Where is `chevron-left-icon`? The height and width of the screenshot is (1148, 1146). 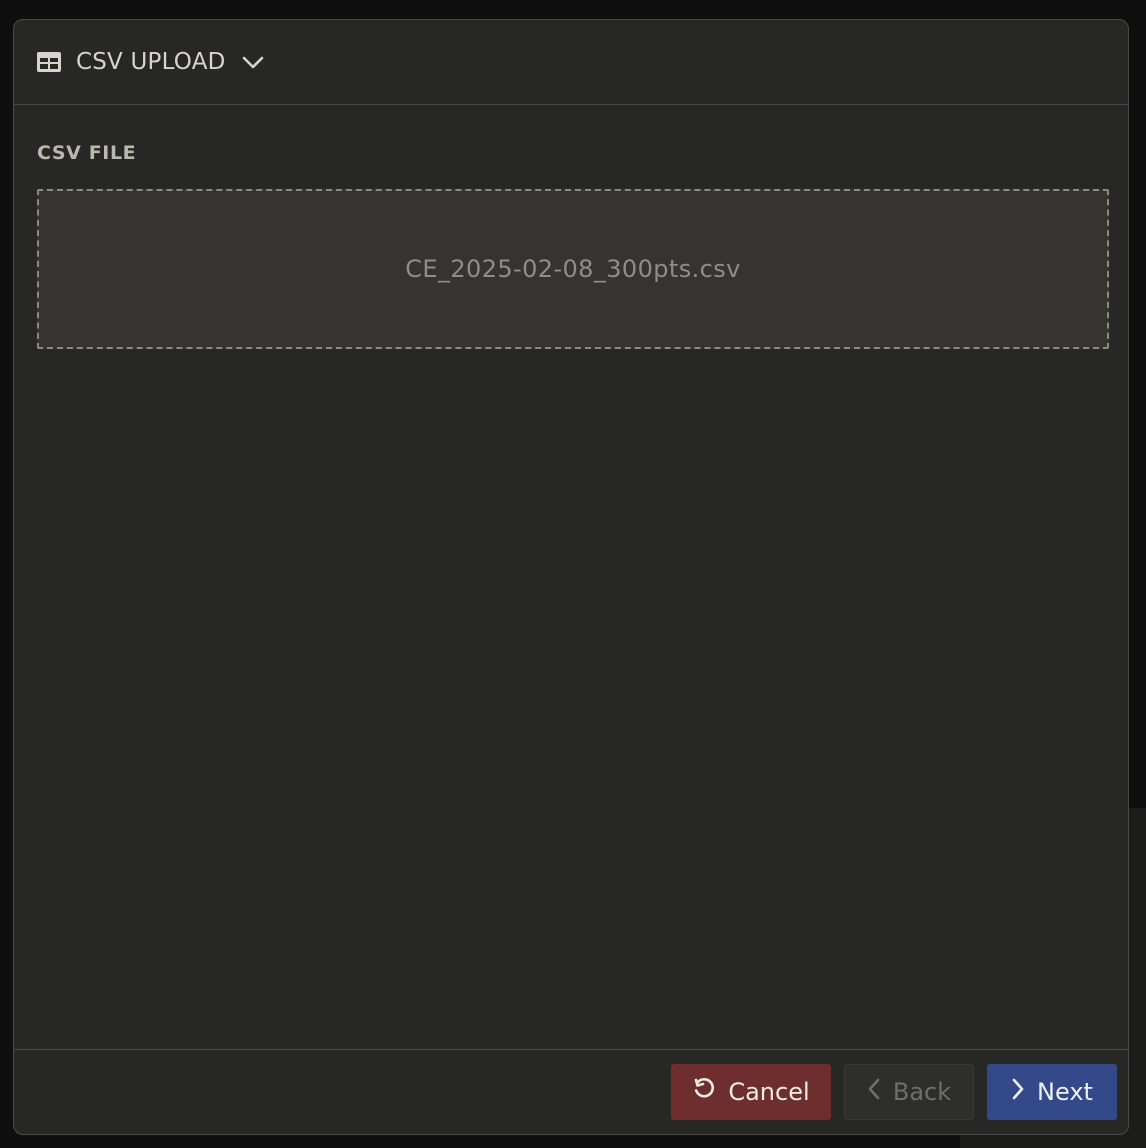
chevron-left-icon is located at coordinates (874, 1092).